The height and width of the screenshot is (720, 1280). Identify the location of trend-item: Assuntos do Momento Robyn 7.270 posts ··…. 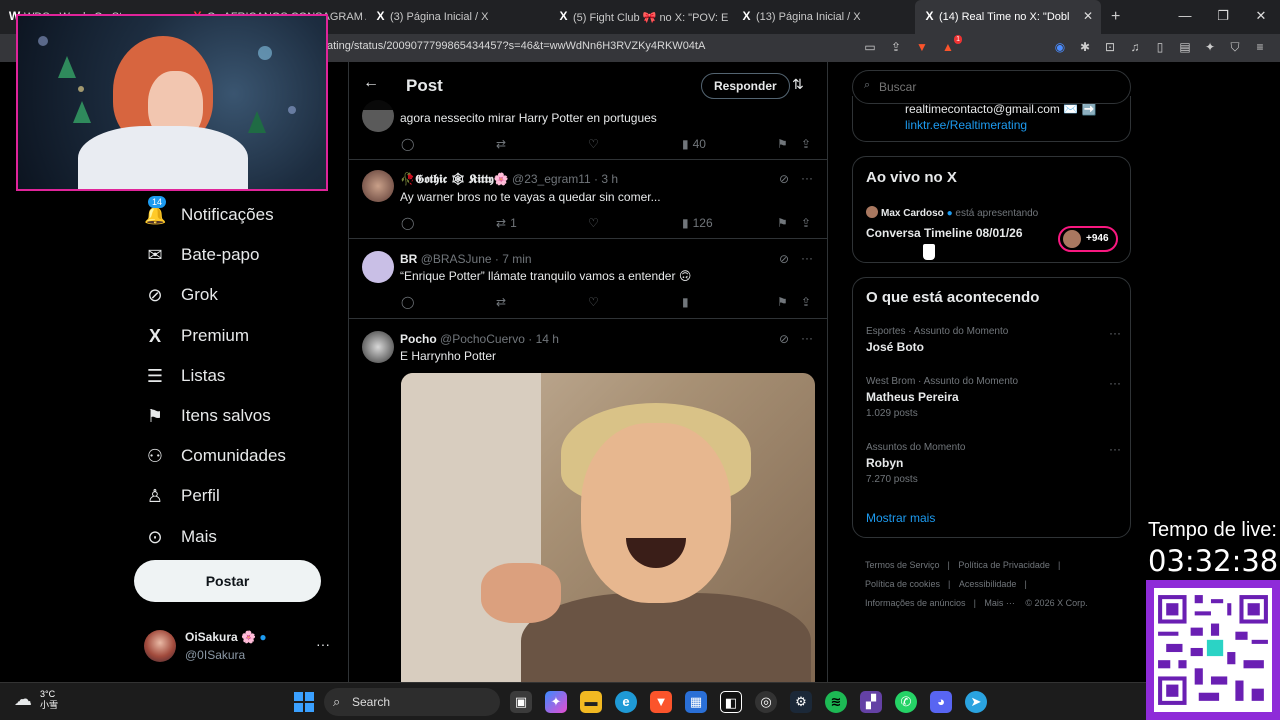
(993, 463).